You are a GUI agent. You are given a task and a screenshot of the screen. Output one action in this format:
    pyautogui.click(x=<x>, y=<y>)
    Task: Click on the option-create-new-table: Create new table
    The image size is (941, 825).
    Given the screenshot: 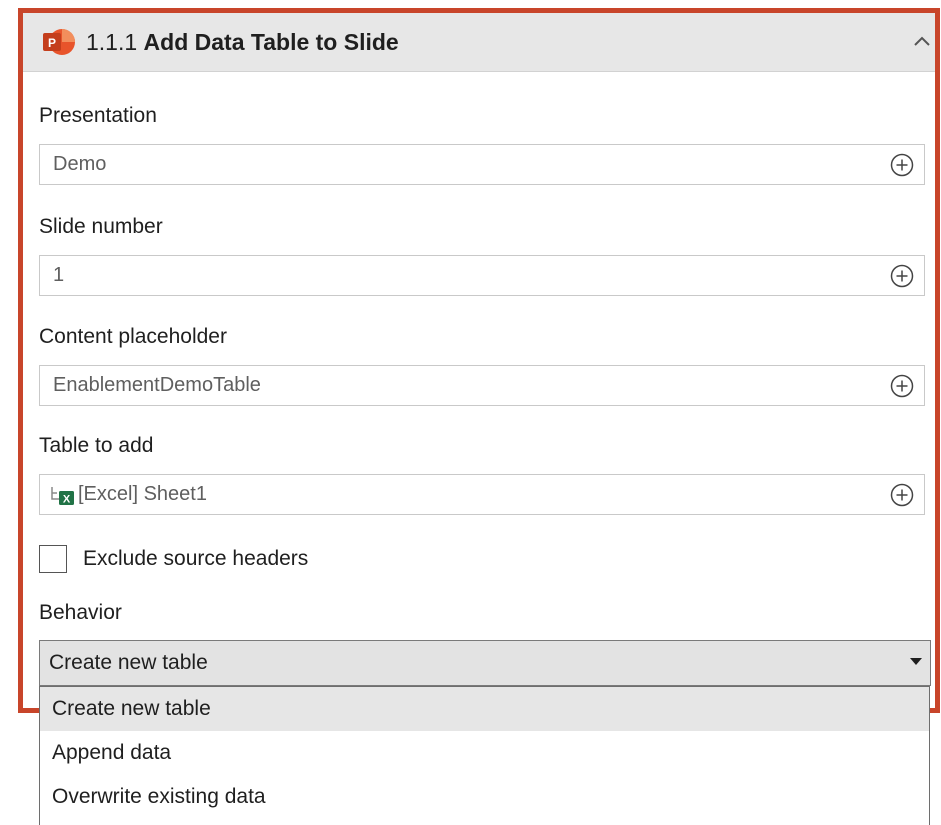 What is the action you would take?
    pyautogui.click(x=484, y=709)
    